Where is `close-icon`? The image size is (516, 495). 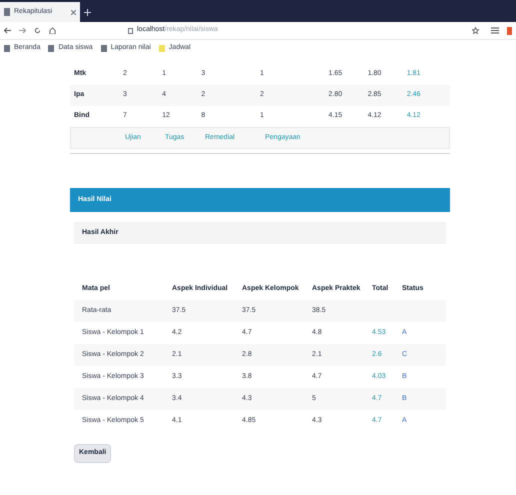 close-icon is located at coordinates (73, 12).